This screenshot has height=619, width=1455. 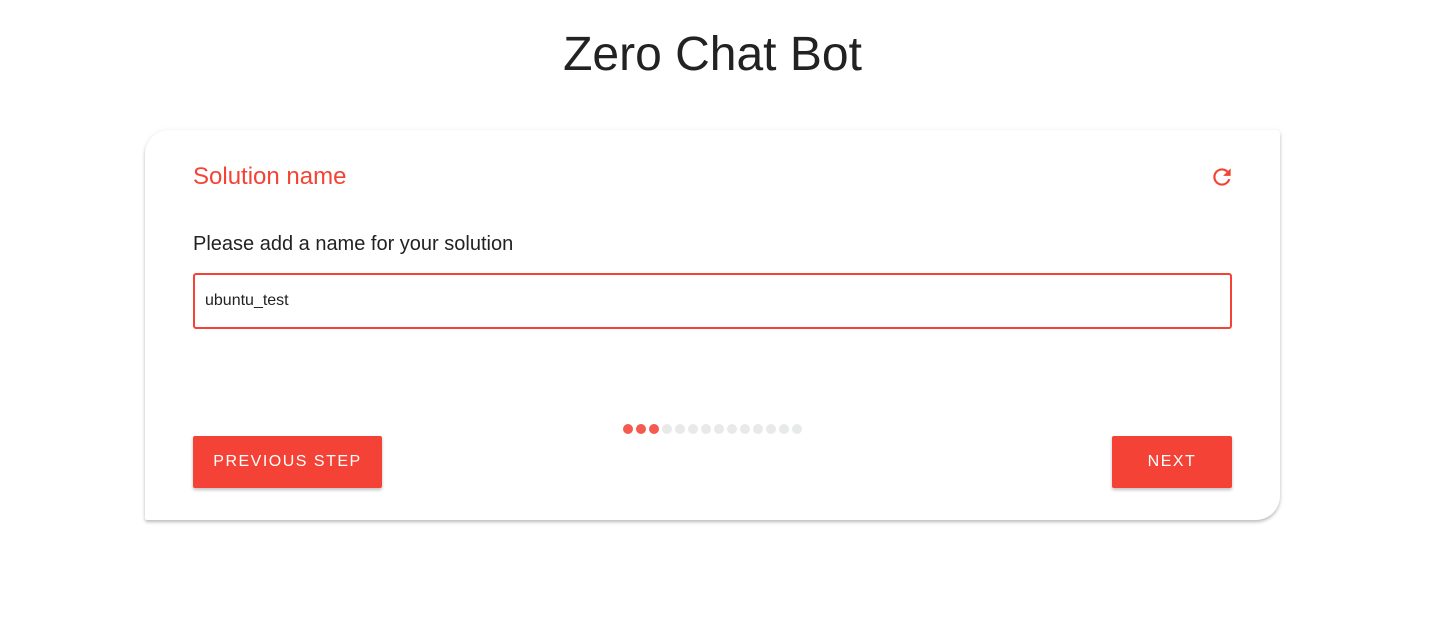 I want to click on refresh-icon, so click(x=1222, y=177).